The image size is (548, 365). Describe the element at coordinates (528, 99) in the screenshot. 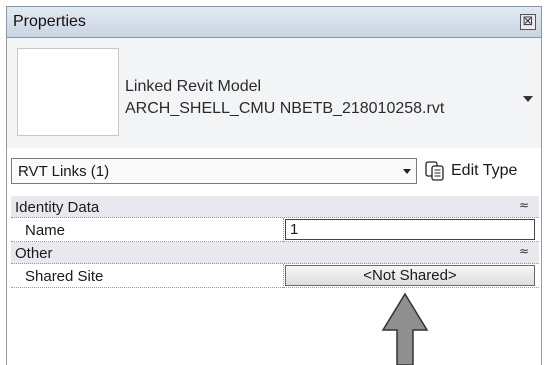

I see `type-selector-dropdown-icon` at that location.